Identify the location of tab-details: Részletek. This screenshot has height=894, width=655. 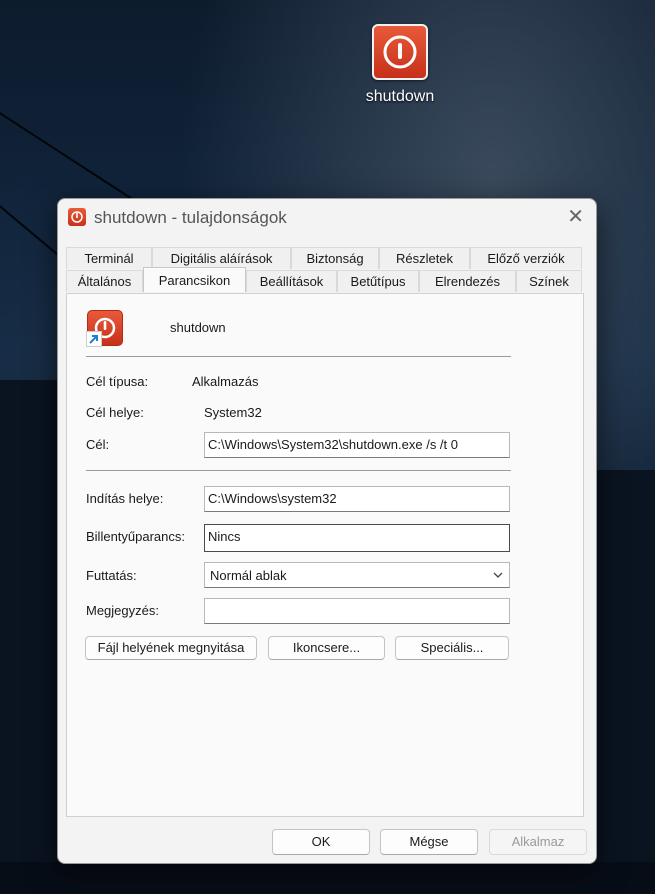
(424, 258).